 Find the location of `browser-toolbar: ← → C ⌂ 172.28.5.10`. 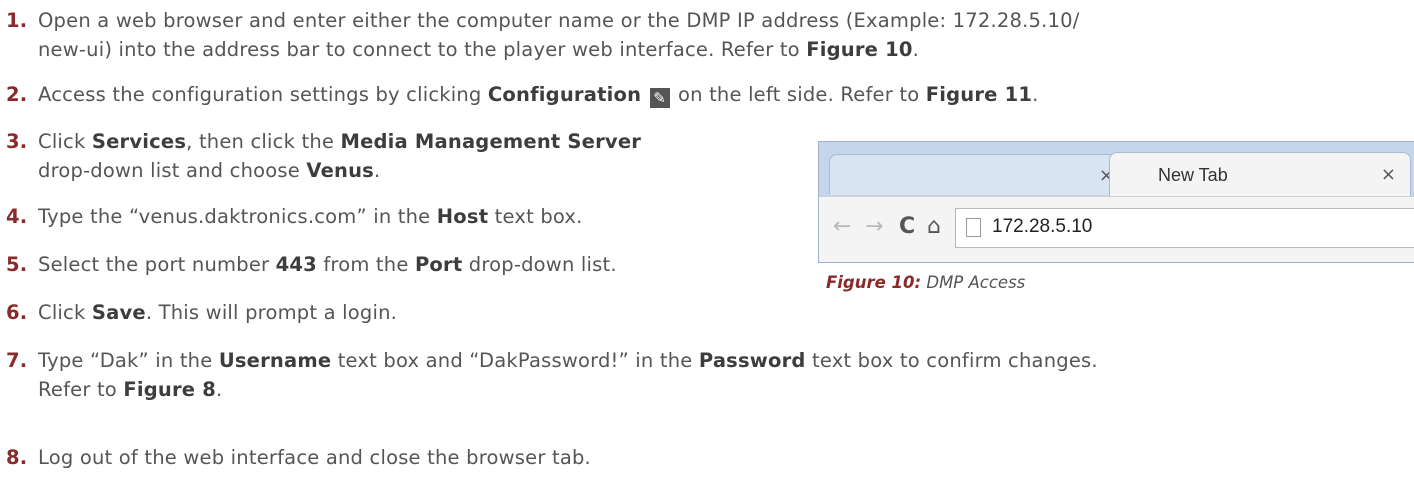

browser-toolbar: ← → C ⌂ 172.28.5.10 is located at coordinates (1116, 229).